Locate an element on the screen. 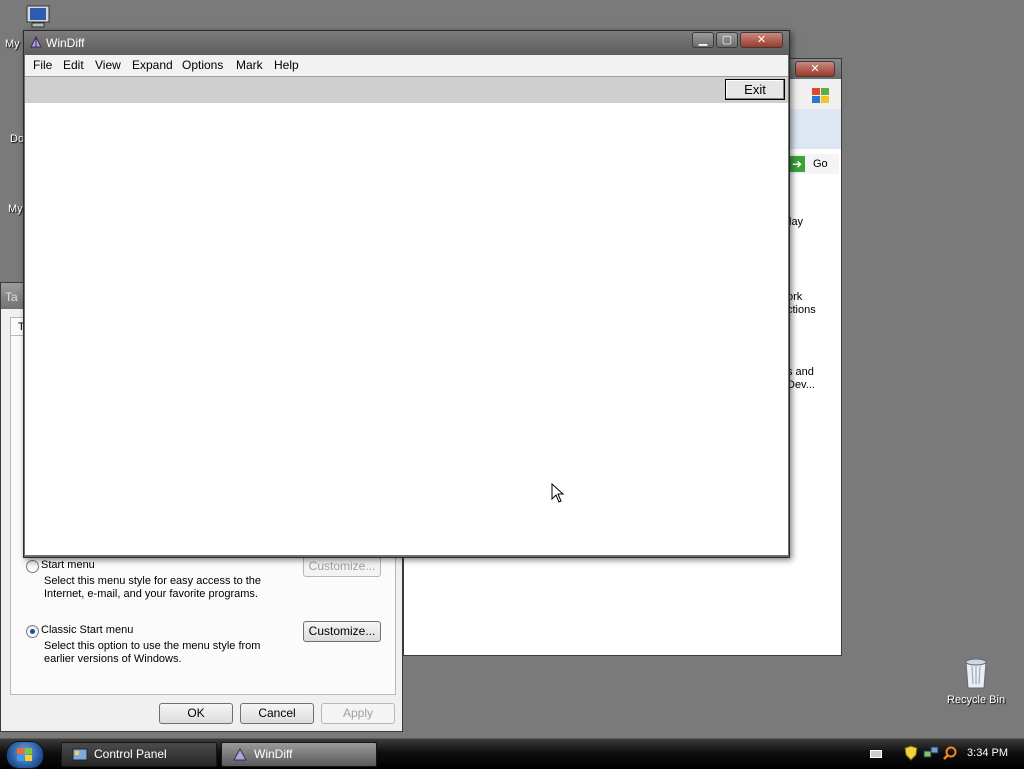 This screenshot has width=1024, height=769. desktop-icon-my-computer is located at coordinates (38, 17).